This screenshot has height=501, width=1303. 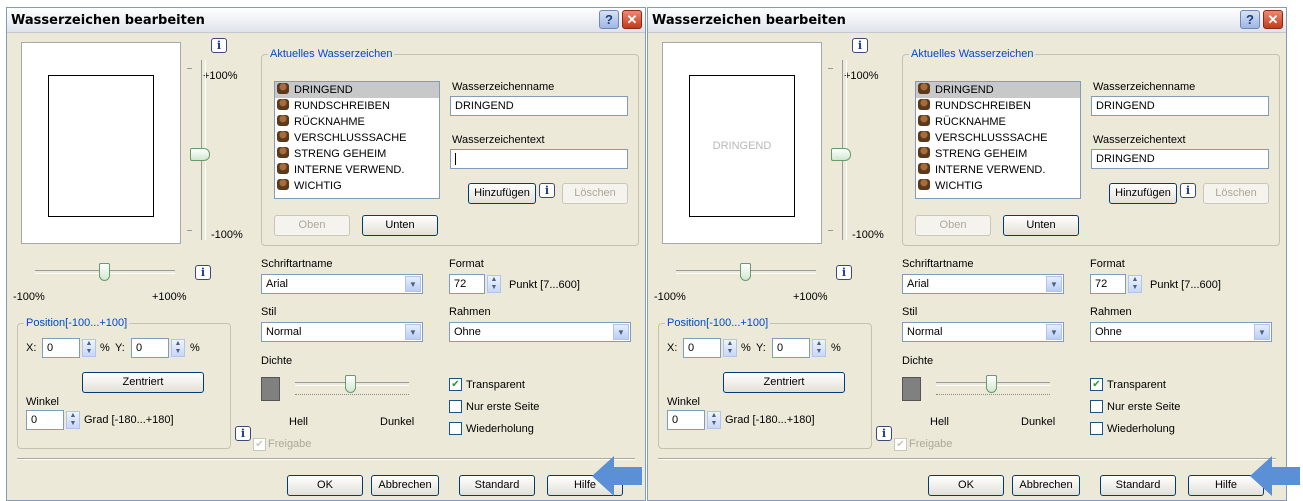 What do you see at coordinates (1180, 159) in the screenshot?
I see `text-input: DRINGEND` at bounding box center [1180, 159].